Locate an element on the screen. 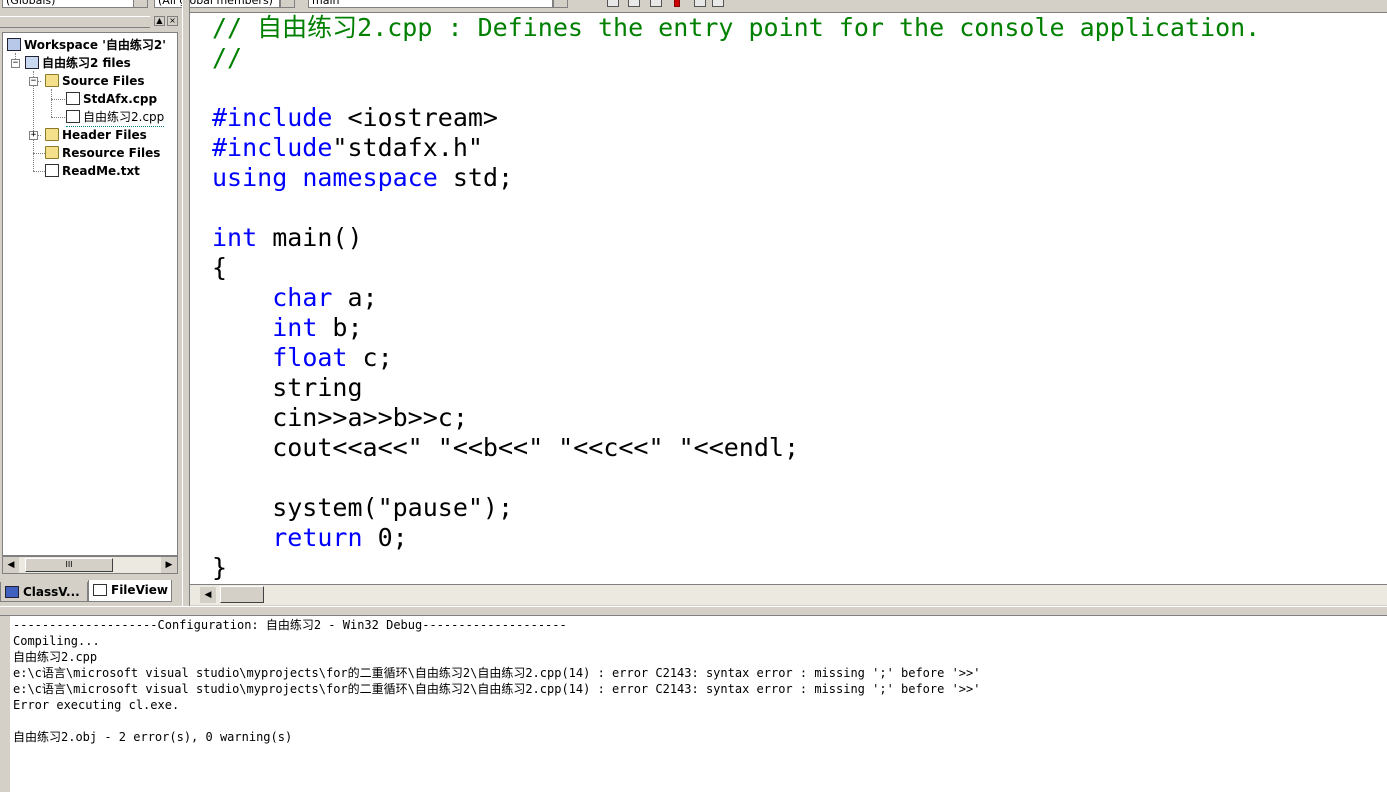  tree-readme: ReadMe.txt is located at coordinates (92, 171).